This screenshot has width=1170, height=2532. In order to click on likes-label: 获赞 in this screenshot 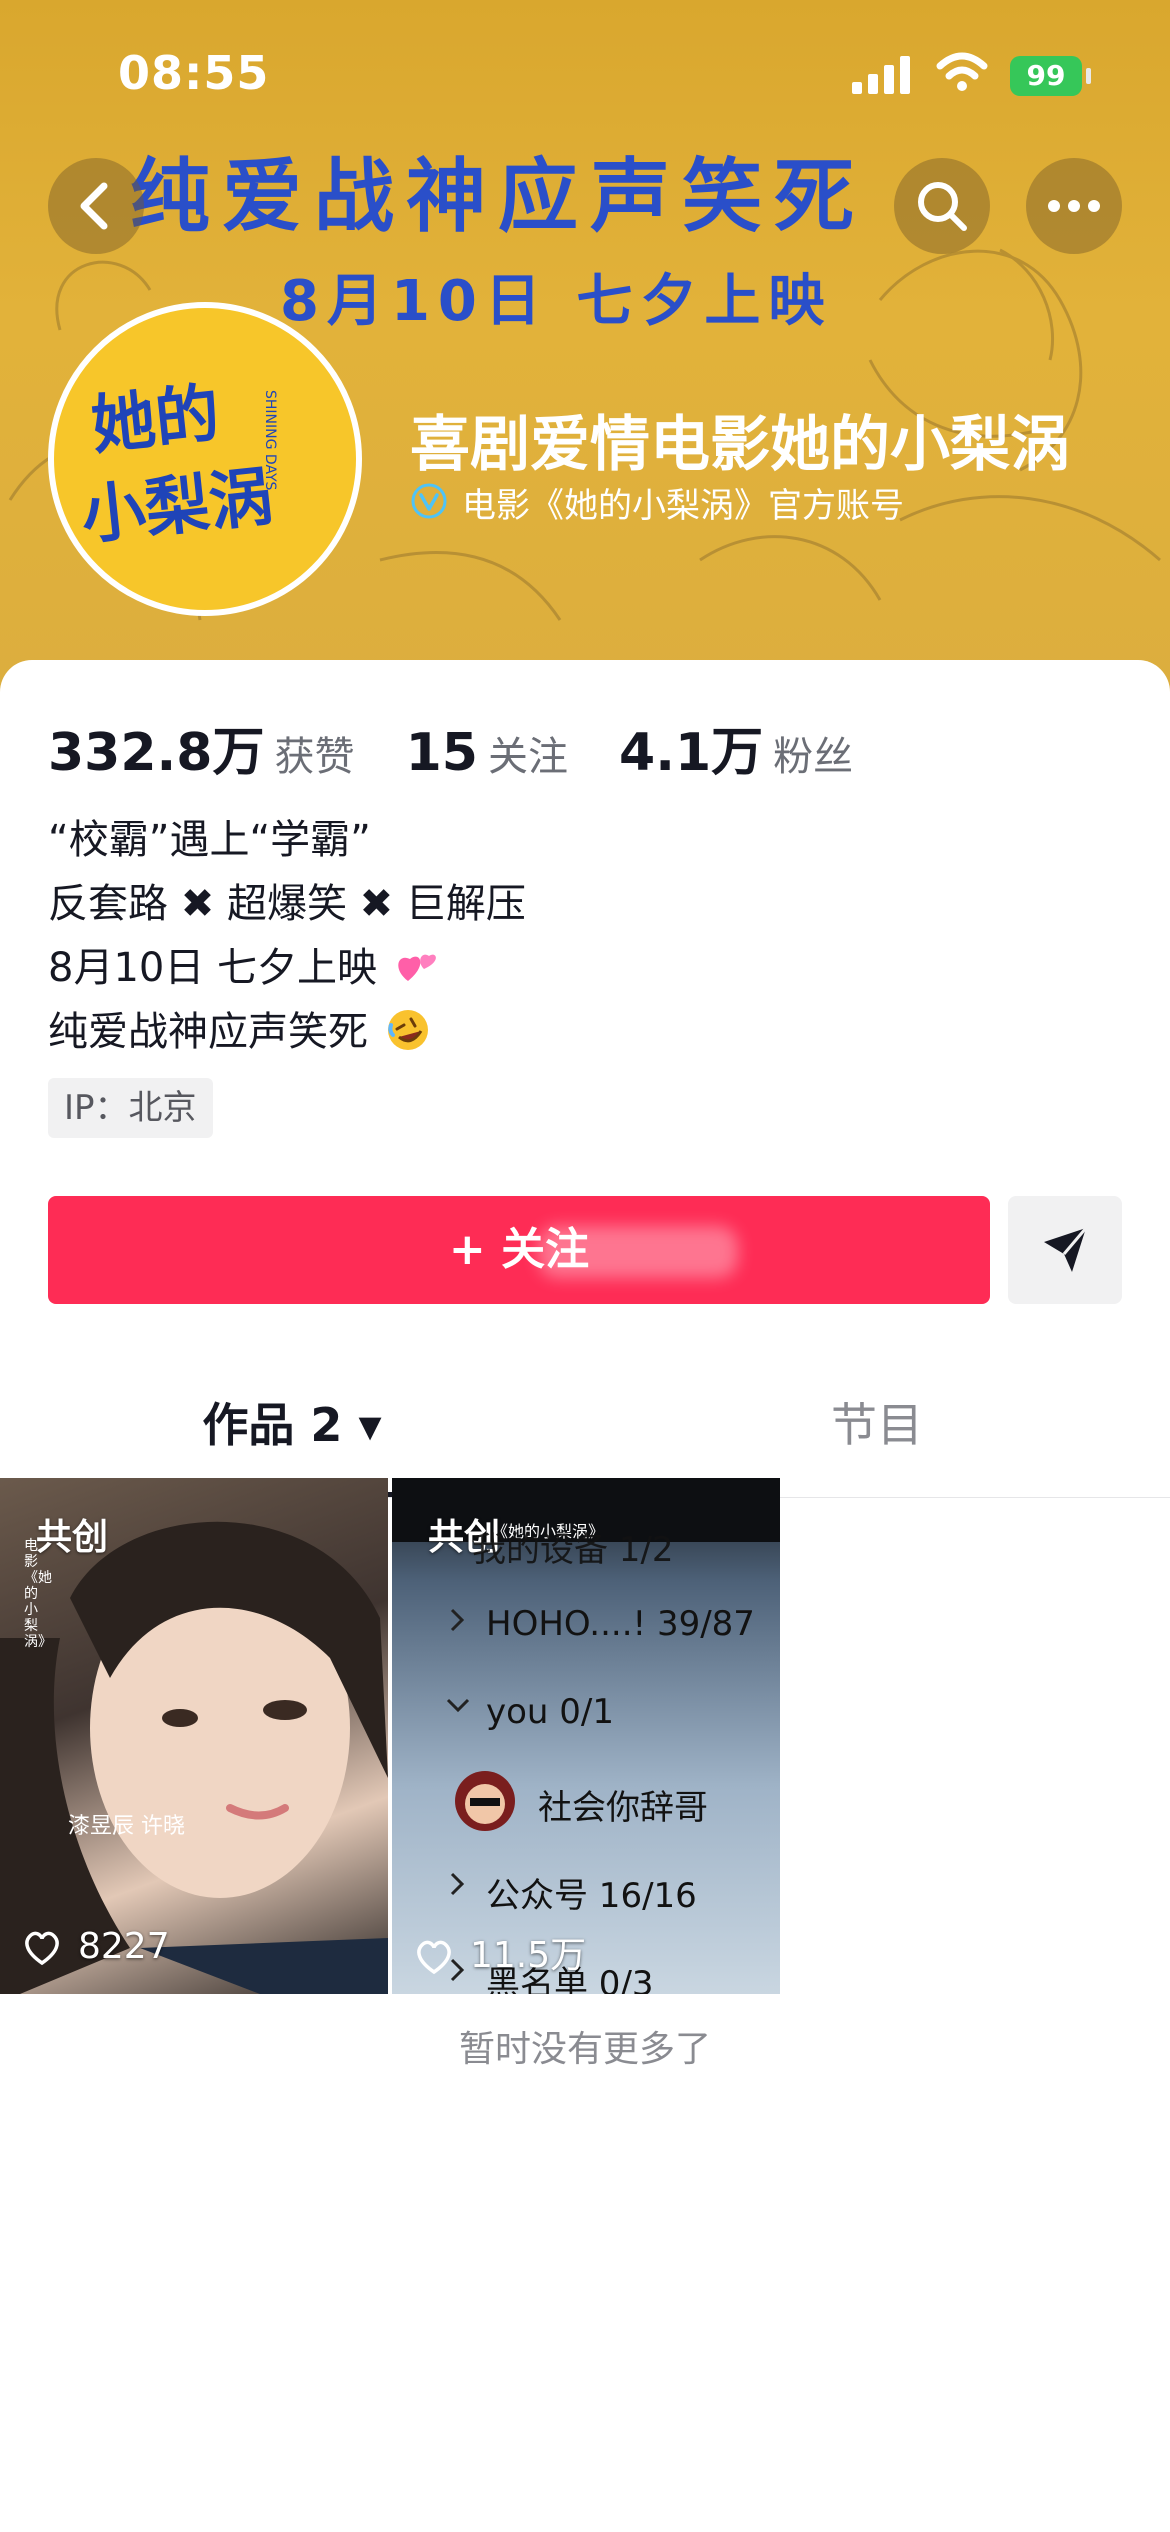, I will do `click(314, 757)`.